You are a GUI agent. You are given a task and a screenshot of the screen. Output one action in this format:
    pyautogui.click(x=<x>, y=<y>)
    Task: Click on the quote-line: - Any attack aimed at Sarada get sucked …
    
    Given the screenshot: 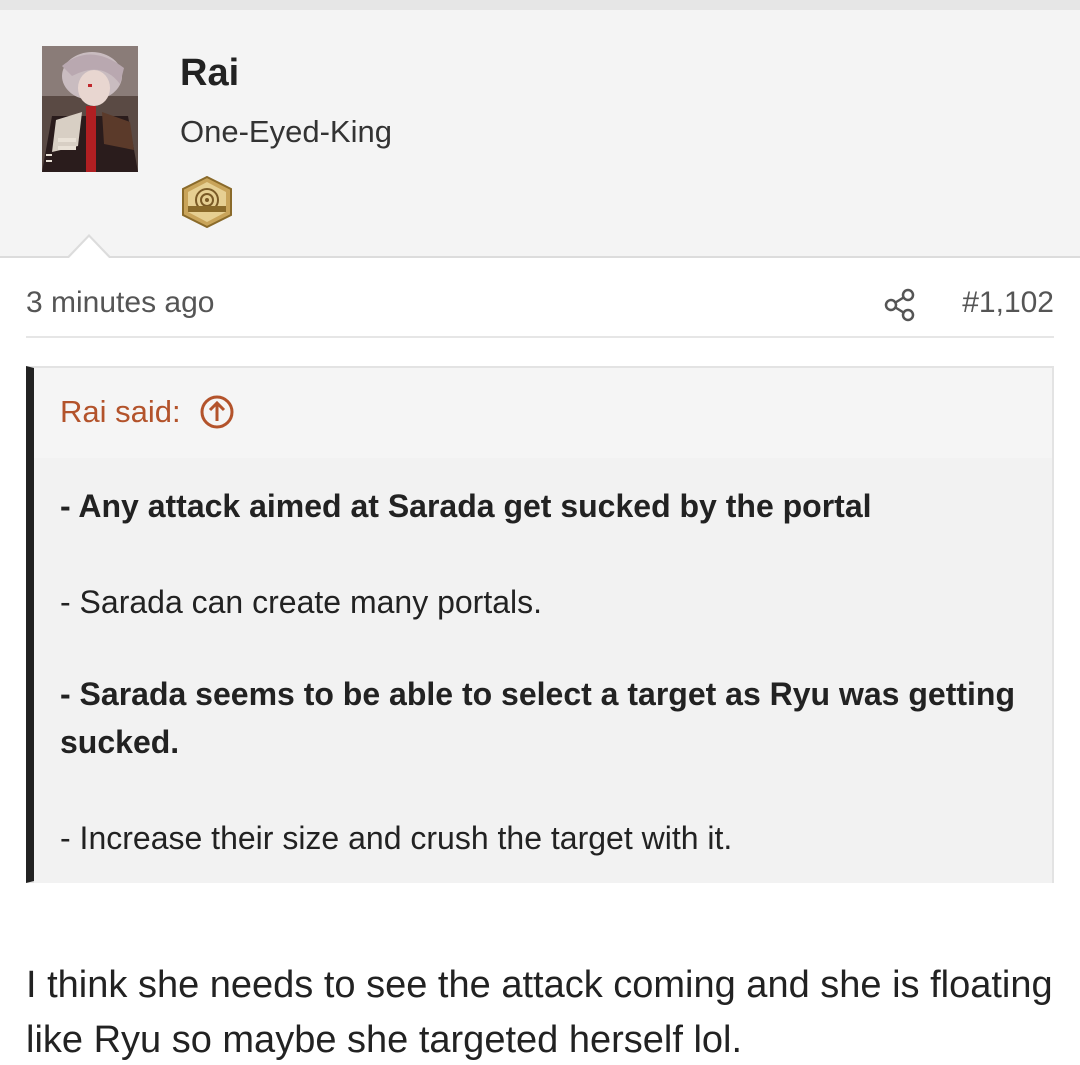 What is the action you would take?
    pyautogui.click(x=466, y=506)
    